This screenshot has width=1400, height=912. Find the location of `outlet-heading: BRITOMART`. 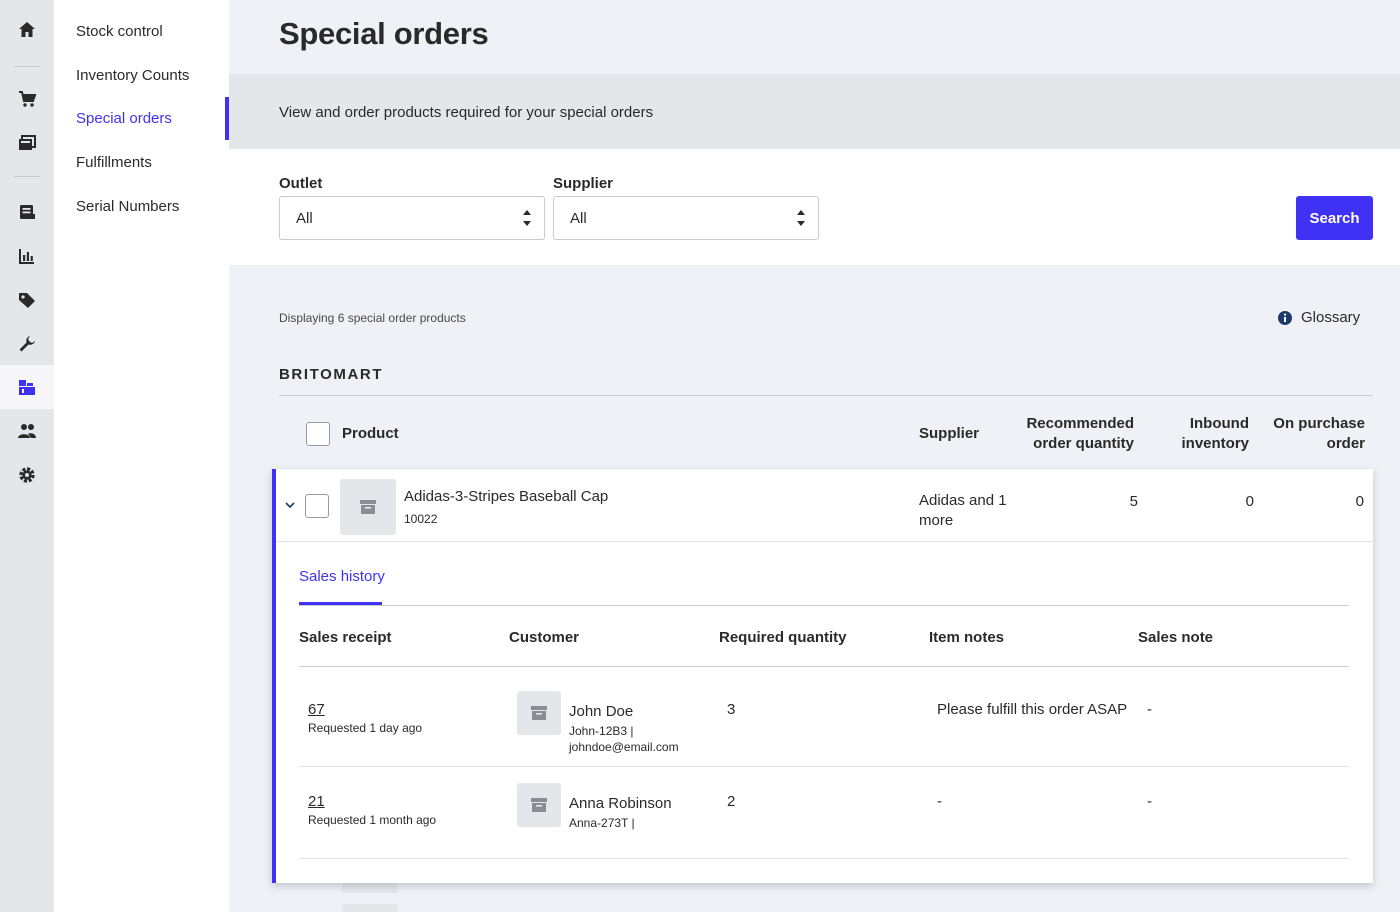

outlet-heading: BRITOMART is located at coordinates (331, 374).